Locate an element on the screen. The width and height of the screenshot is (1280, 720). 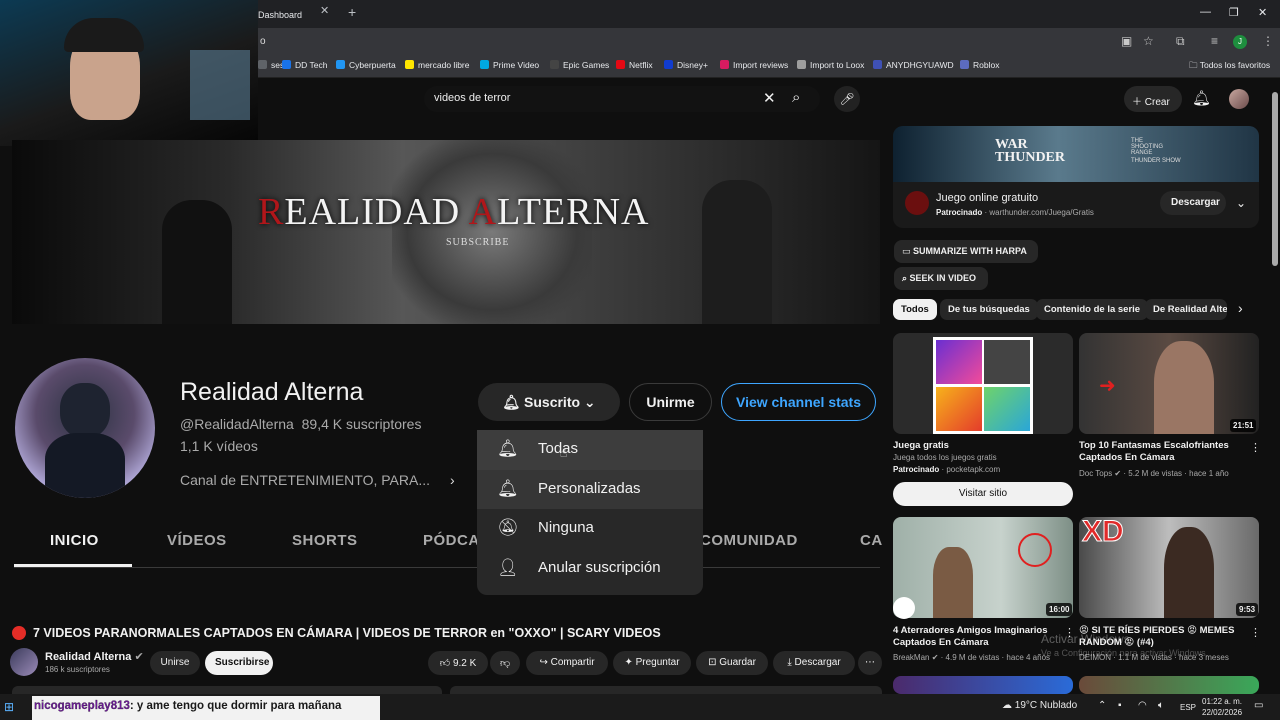
save-button: ⊡ Guardar is located at coordinates (732, 663).